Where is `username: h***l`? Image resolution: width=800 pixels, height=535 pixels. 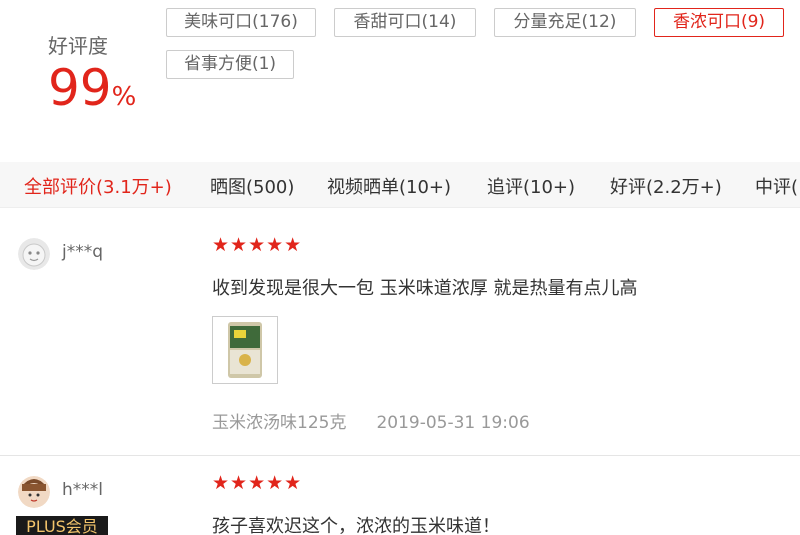
username: h***l is located at coordinates (82, 490).